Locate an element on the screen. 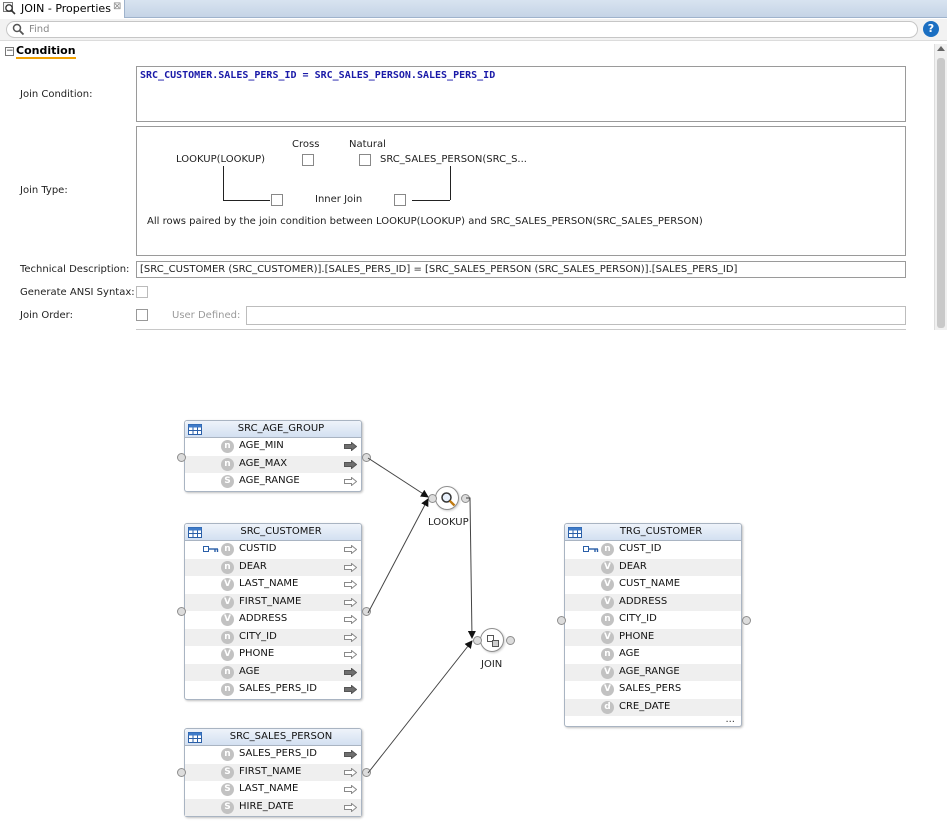 Image resolution: width=947 pixels, height=829 pixels. left-outer-join-checkbox is located at coordinates (277, 200).